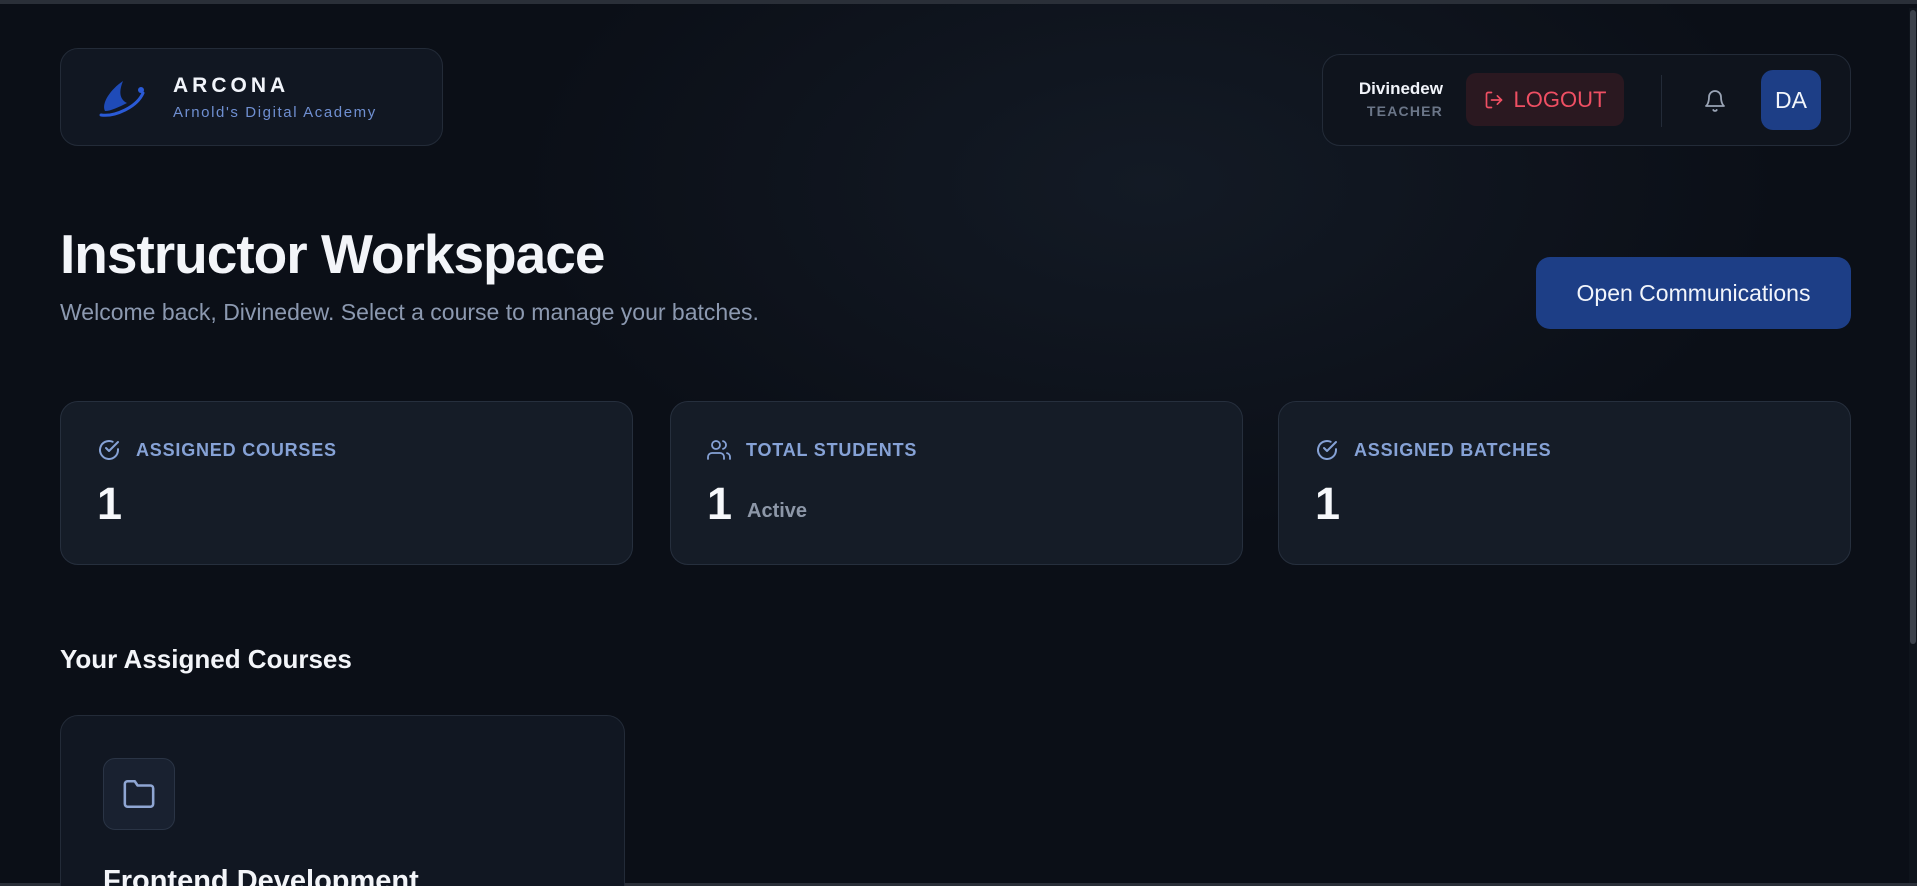 Image resolution: width=1917 pixels, height=886 pixels. I want to click on logout-icon, so click(1493, 99).